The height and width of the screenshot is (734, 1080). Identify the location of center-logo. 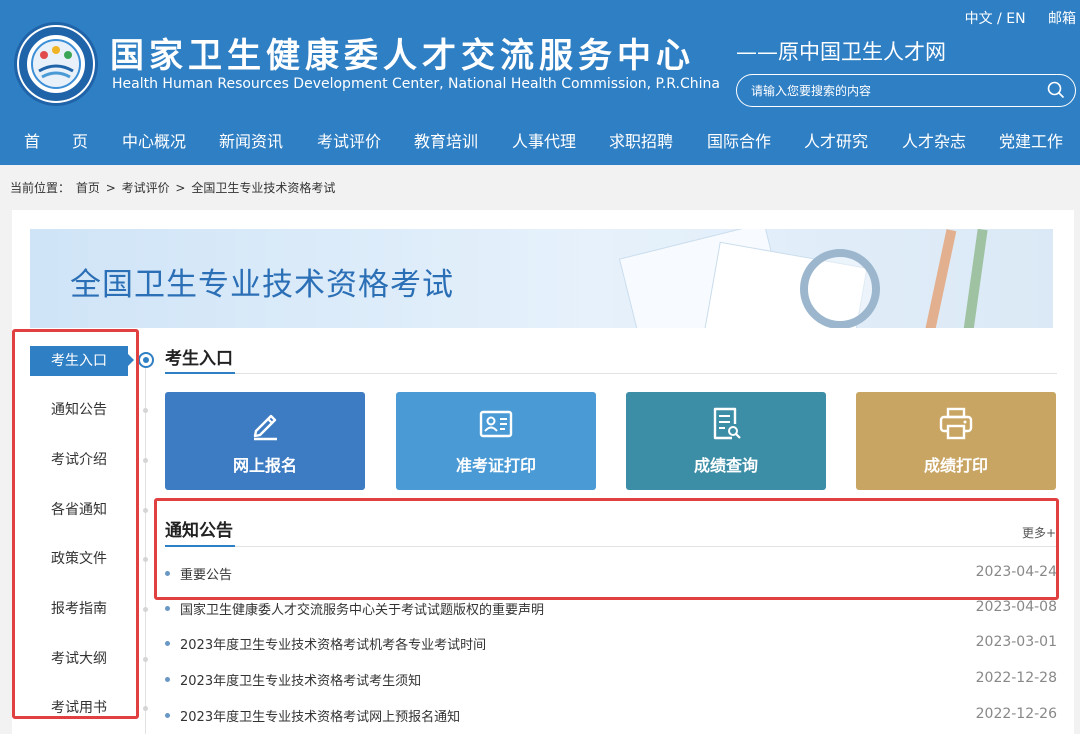
(56, 64).